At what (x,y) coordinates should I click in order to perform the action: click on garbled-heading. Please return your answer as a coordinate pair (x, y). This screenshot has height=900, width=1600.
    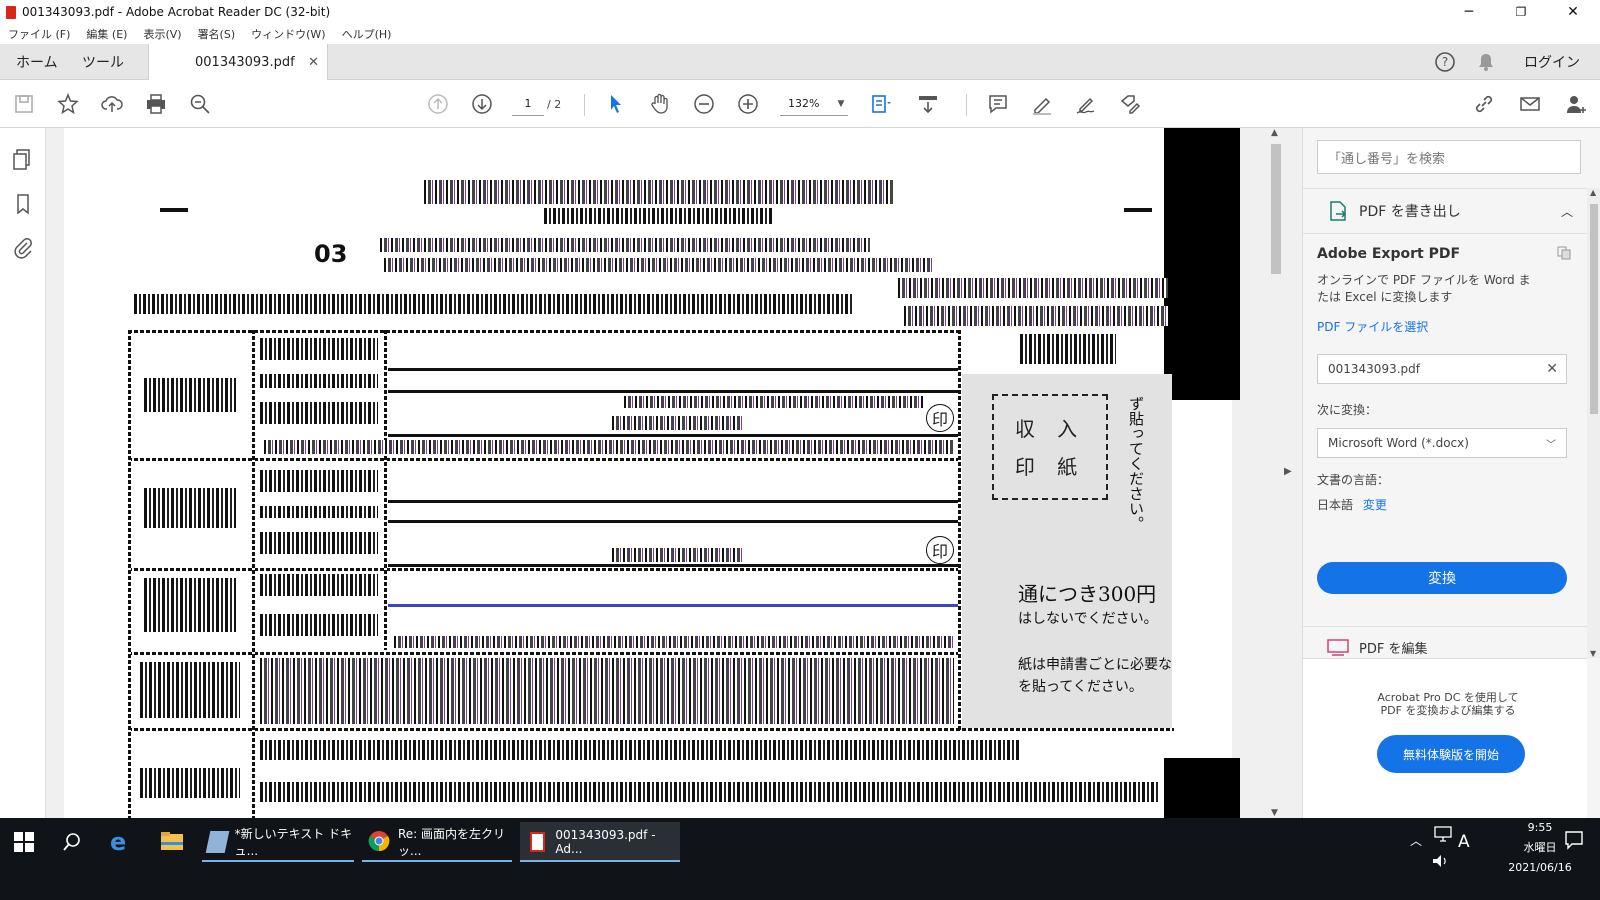
    Looking at the image, I should click on (494, 304).